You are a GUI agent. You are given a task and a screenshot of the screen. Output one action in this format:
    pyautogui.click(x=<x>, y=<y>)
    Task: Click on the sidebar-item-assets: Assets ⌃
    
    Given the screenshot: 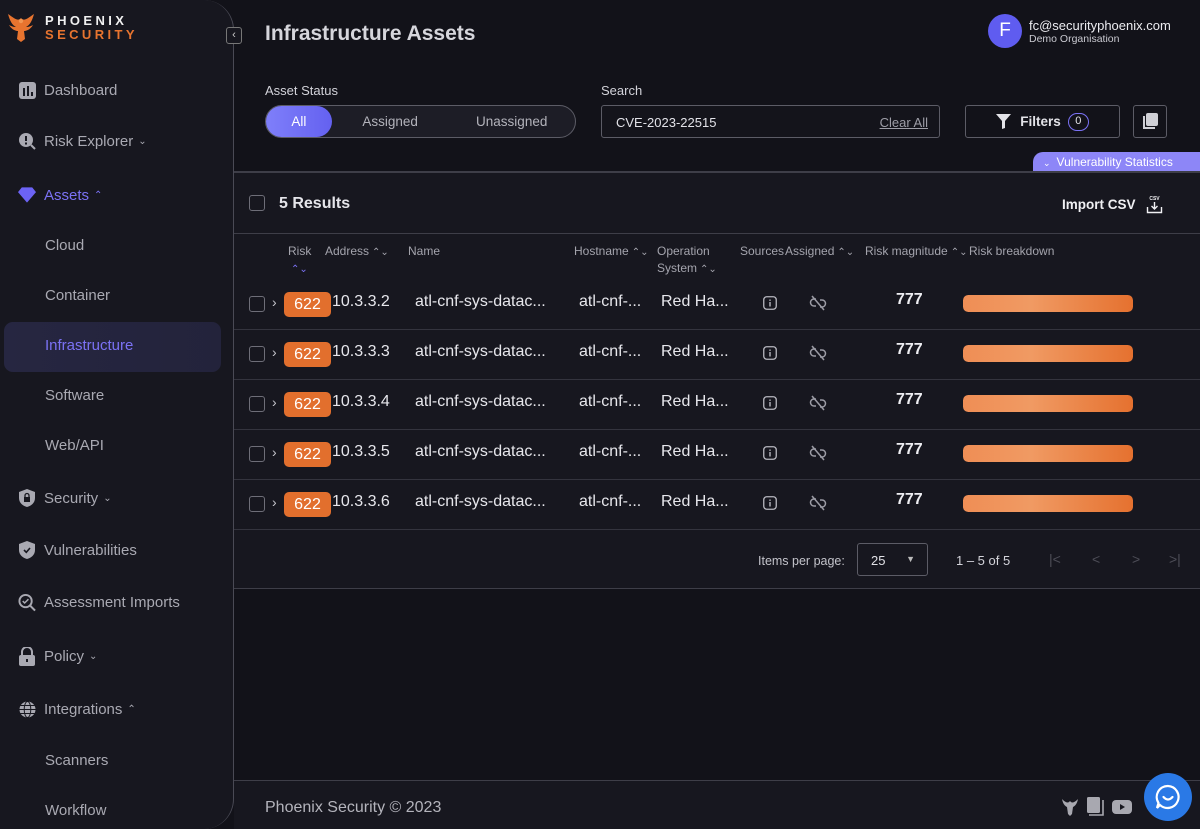 What is the action you would take?
    pyautogui.click(x=60, y=195)
    